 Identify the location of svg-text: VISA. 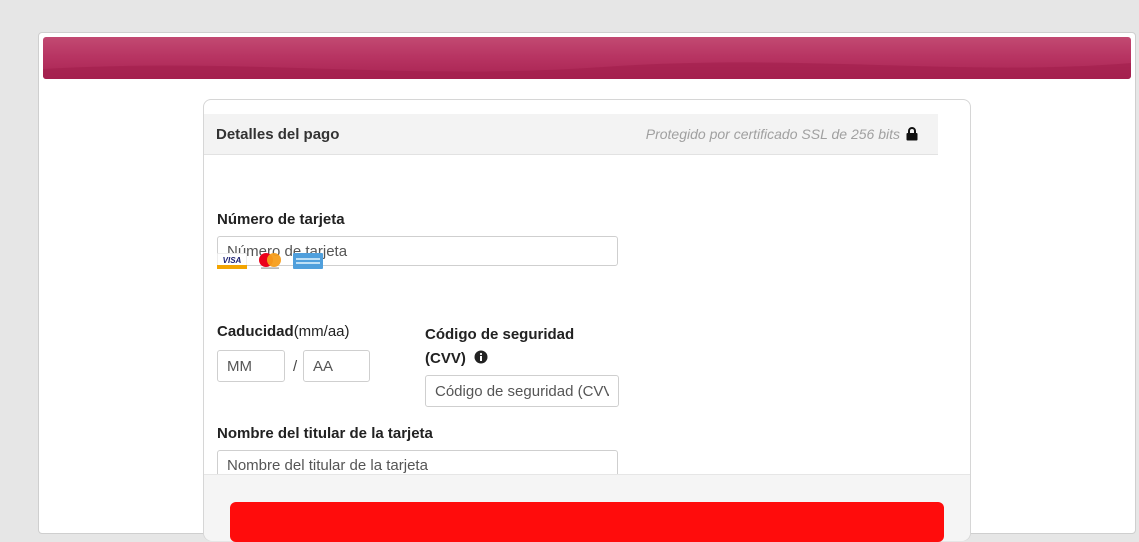
(232, 260).